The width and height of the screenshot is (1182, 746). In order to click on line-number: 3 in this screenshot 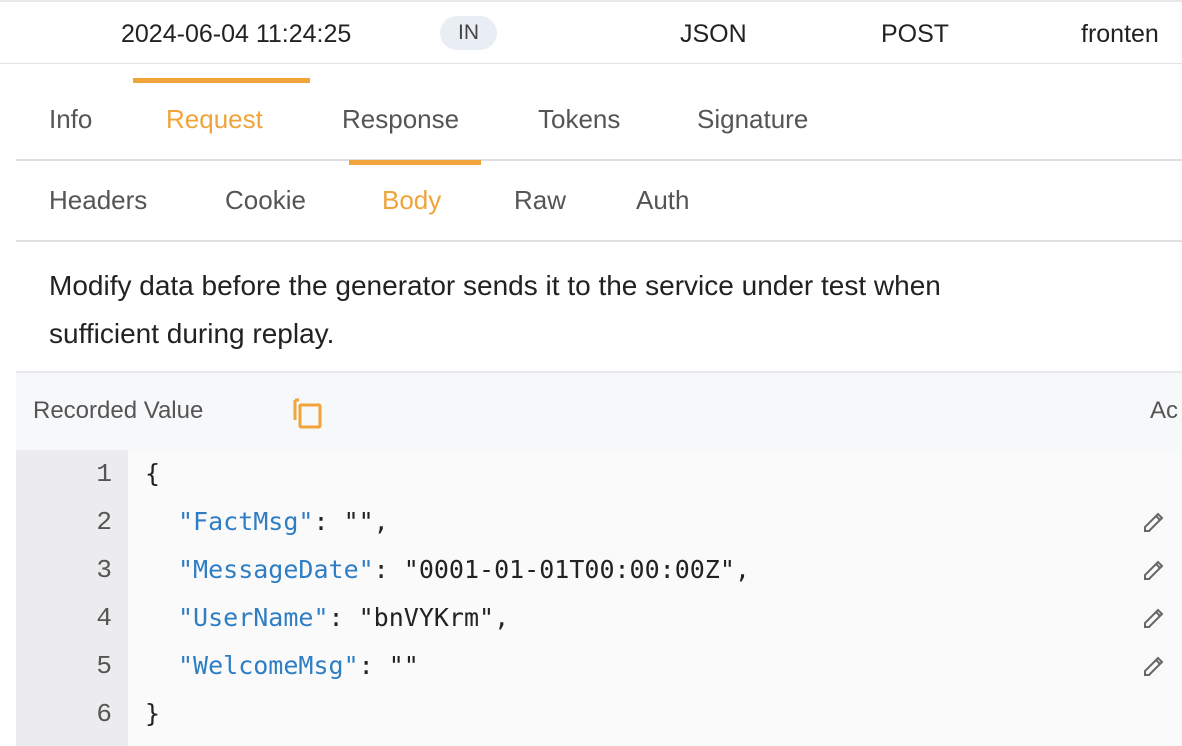, I will do `click(104, 570)`.